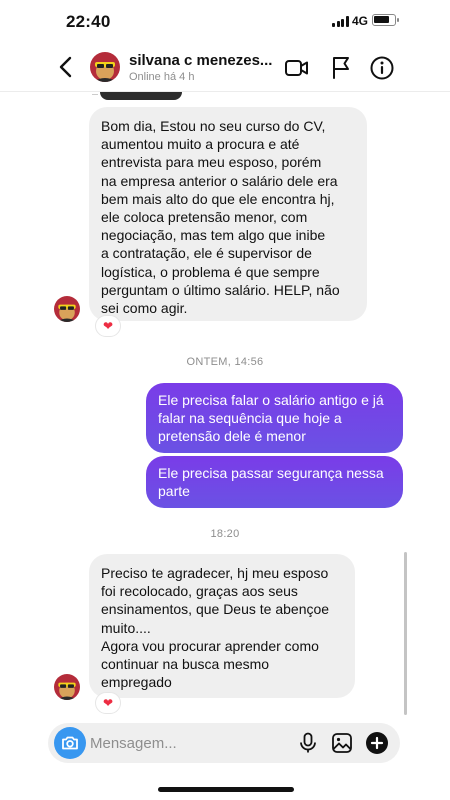  What do you see at coordinates (250, 418) in the screenshot?
I see `message-line: falar na sequência que hoje a` at bounding box center [250, 418].